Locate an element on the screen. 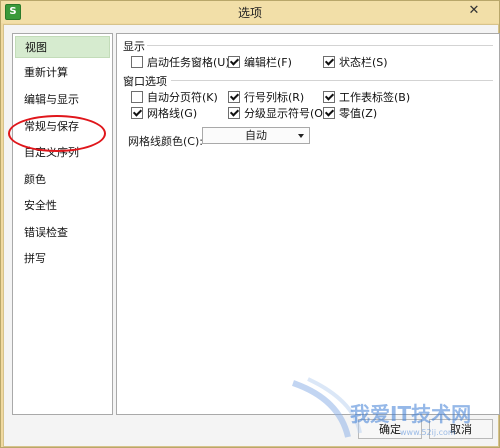  checkbox-label: 分级显示符号(O) is located at coordinates (286, 113).